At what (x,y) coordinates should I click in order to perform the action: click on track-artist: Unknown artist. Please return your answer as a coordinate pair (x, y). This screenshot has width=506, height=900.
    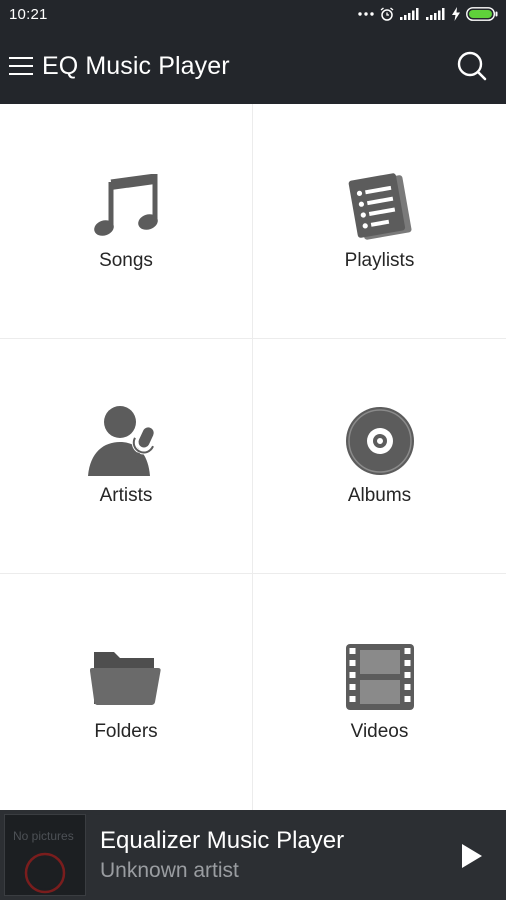
    Looking at the image, I should click on (169, 870).